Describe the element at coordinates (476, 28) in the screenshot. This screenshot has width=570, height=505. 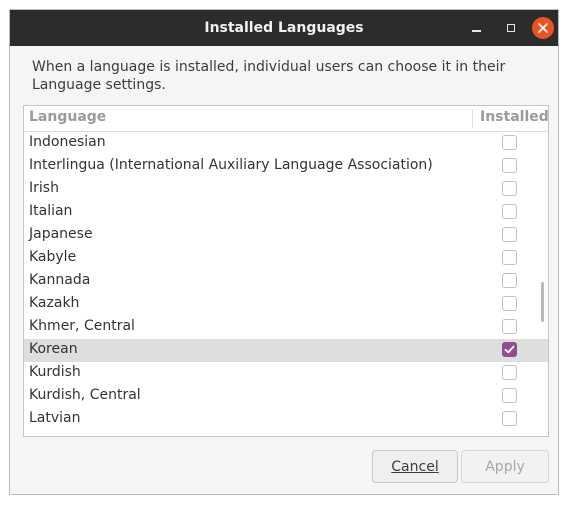
I see `minimize-button` at that location.